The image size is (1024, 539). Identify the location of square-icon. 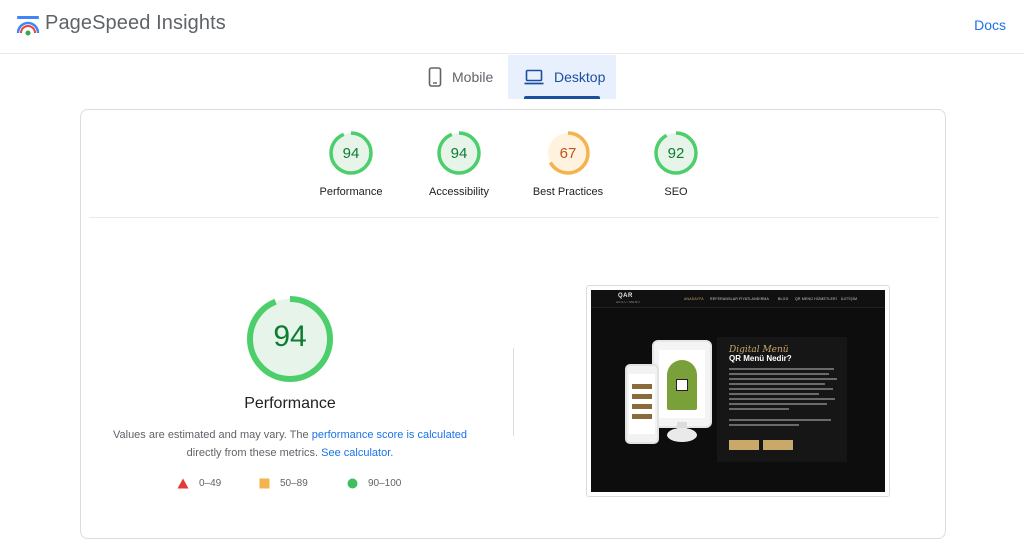
(264, 483).